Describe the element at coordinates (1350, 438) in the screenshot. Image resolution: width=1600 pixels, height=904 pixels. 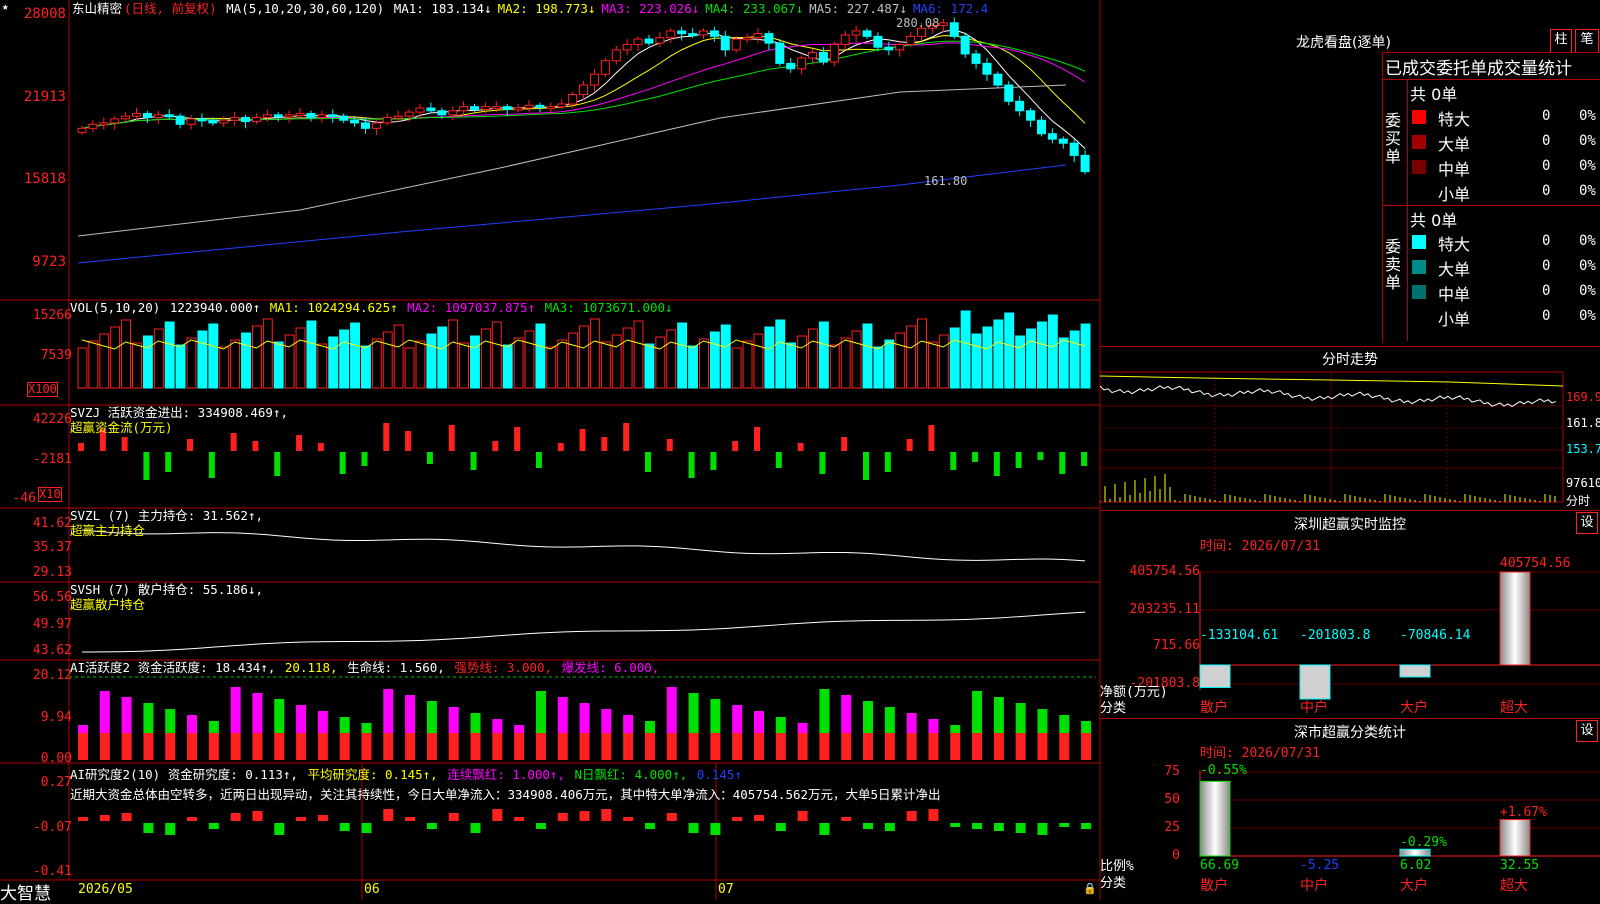
I see `intraday-chart` at that location.